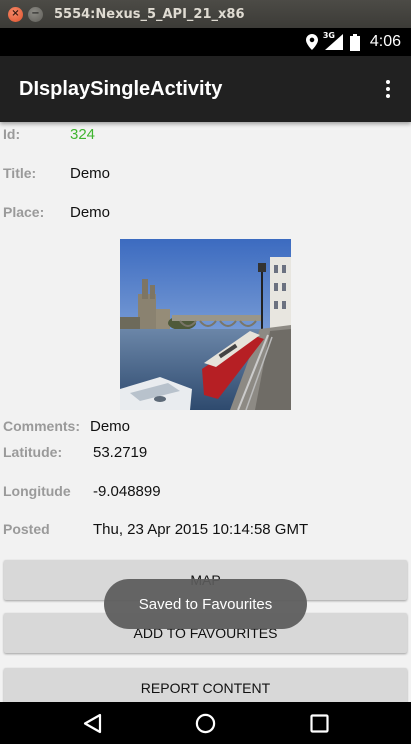  I want to click on title-value: Demo, so click(90, 173).